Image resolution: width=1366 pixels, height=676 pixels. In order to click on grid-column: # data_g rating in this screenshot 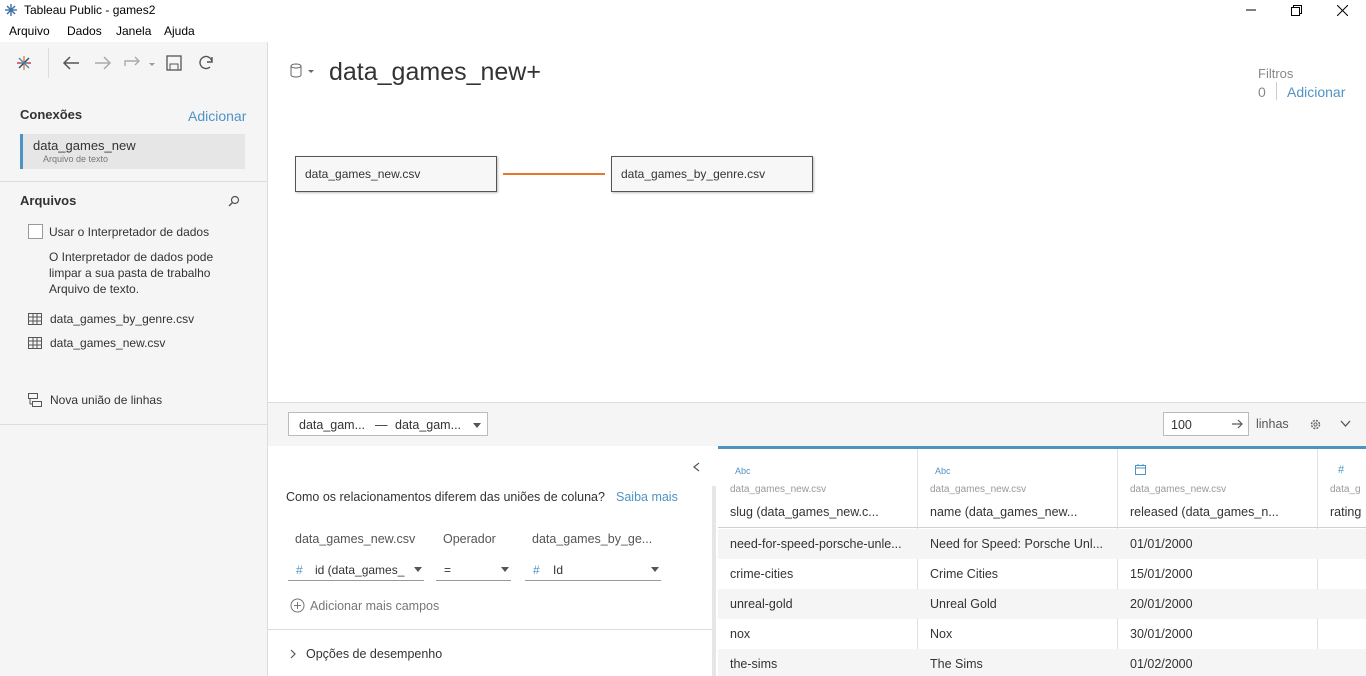, I will do `click(1342, 562)`.